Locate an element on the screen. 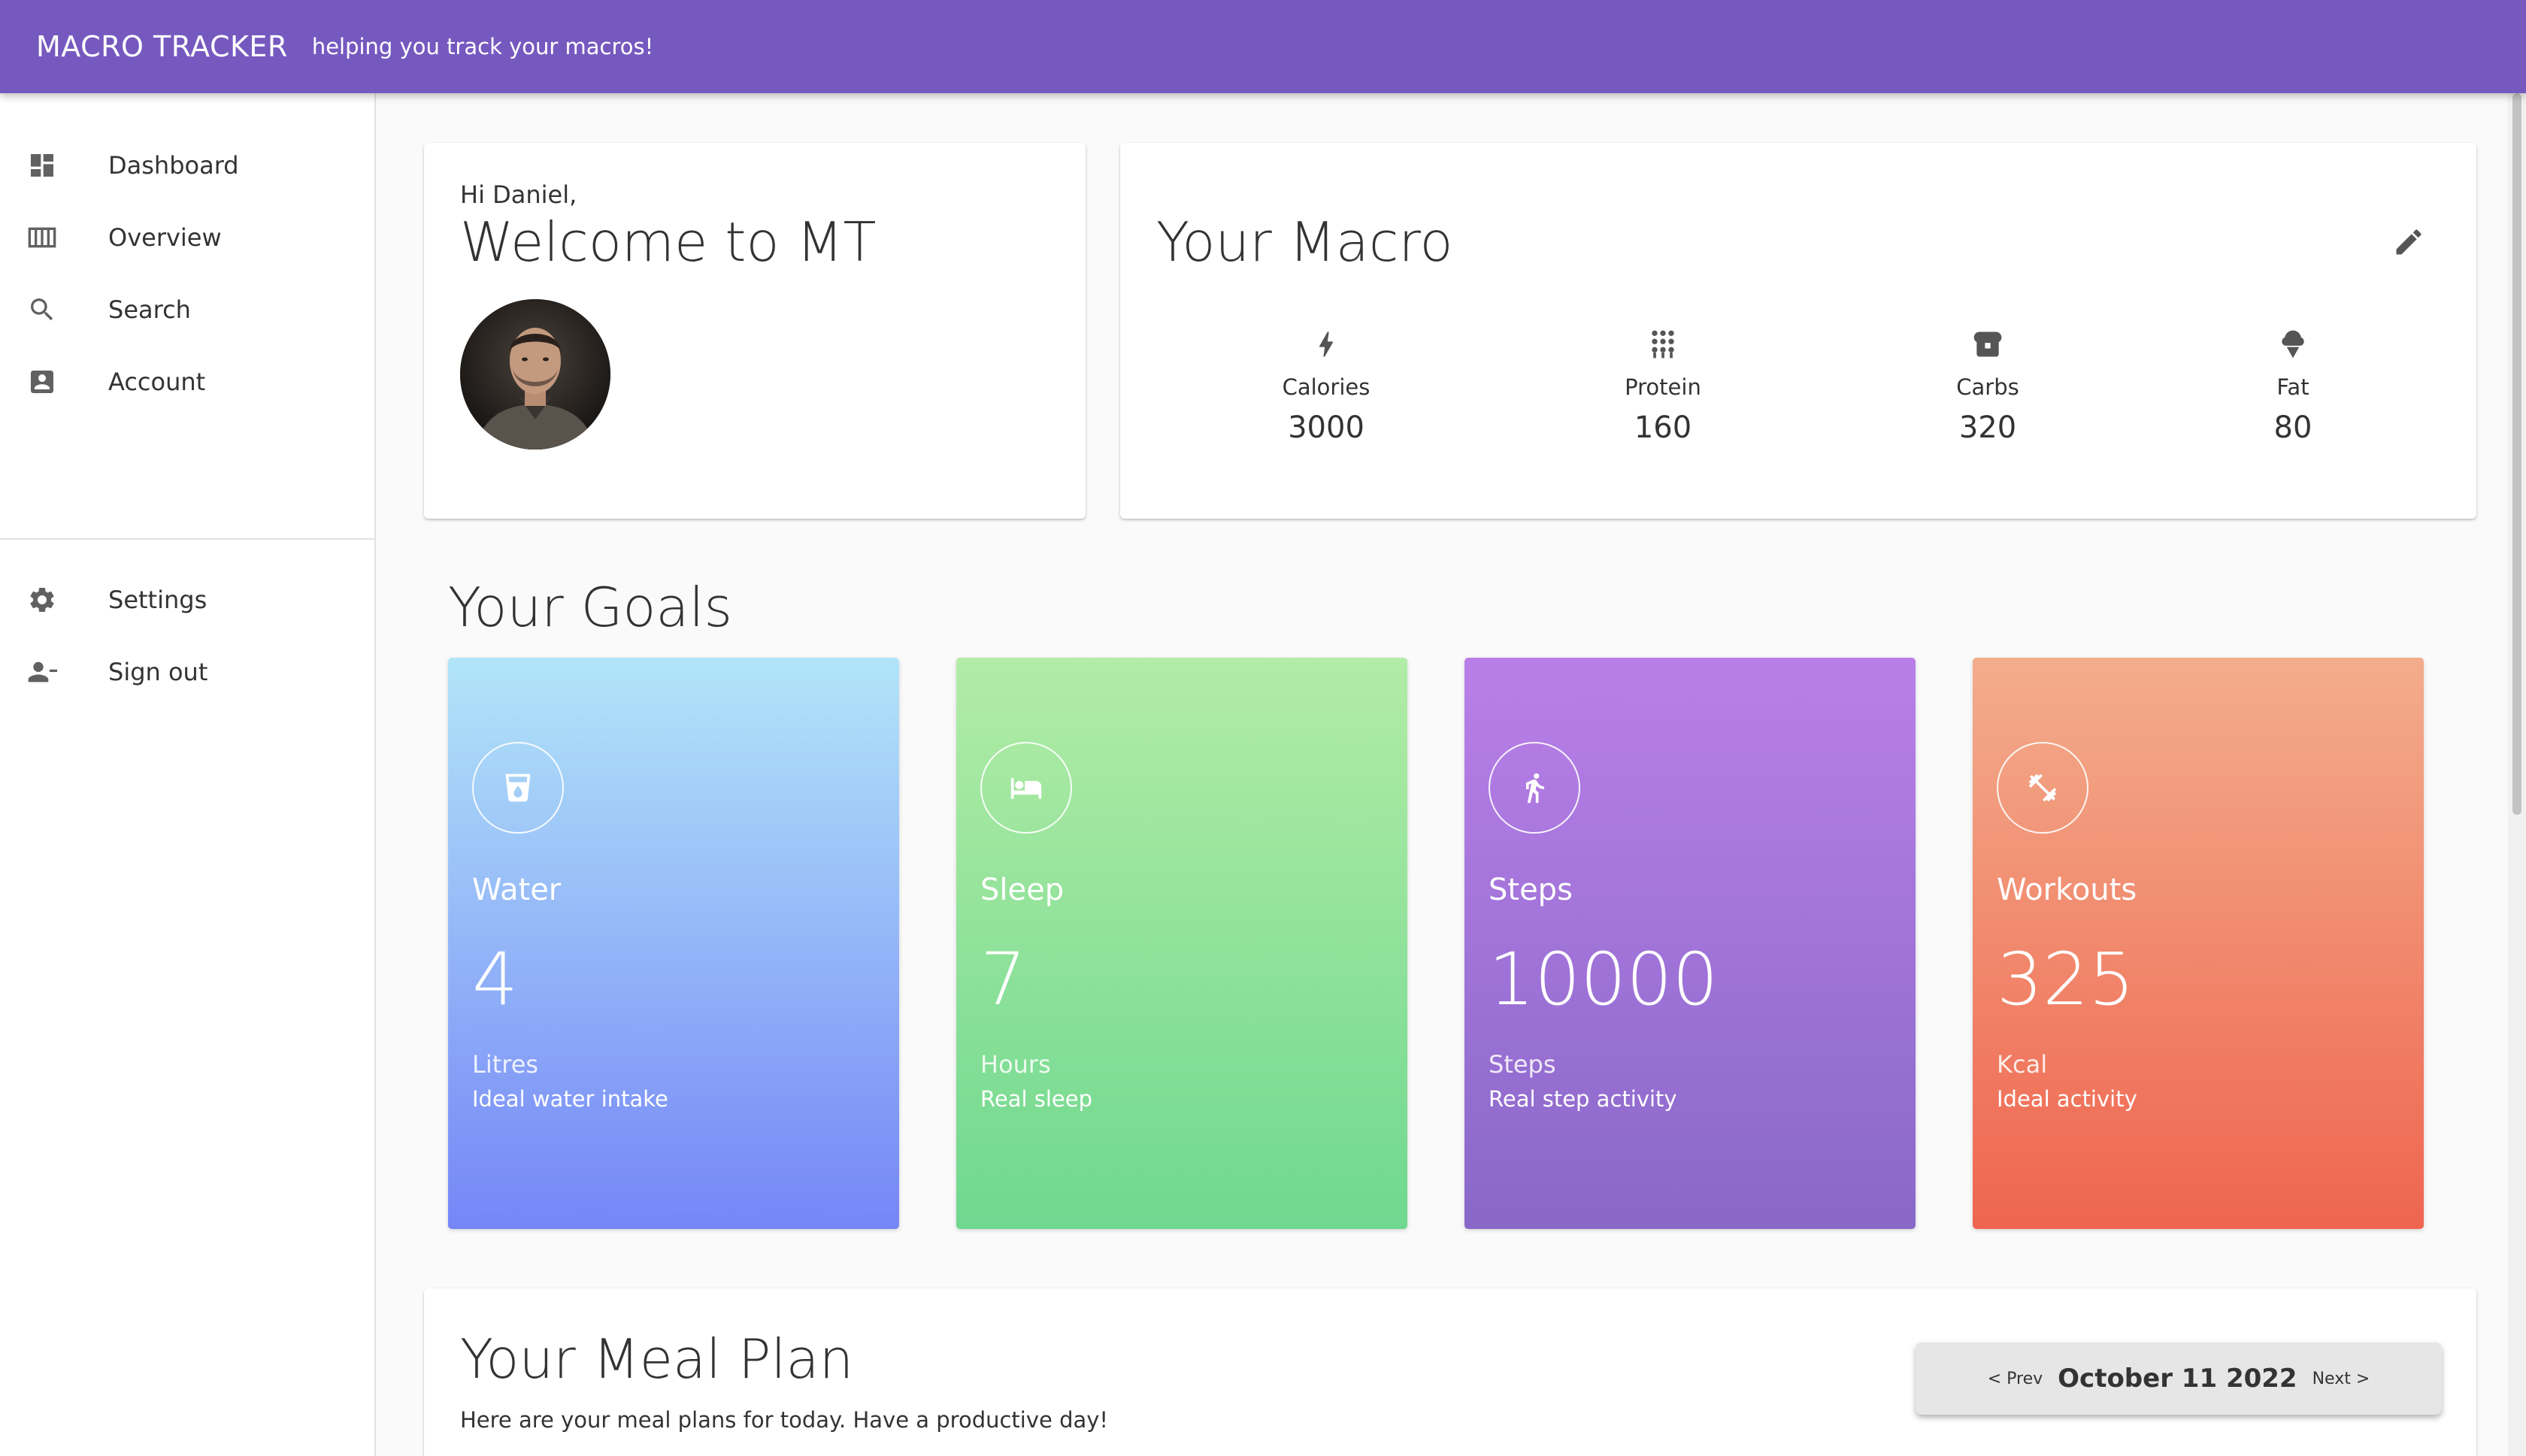 The height and width of the screenshot is (1456, 2526). next-day-button: Next > is located at coordinates (2341, 1379).